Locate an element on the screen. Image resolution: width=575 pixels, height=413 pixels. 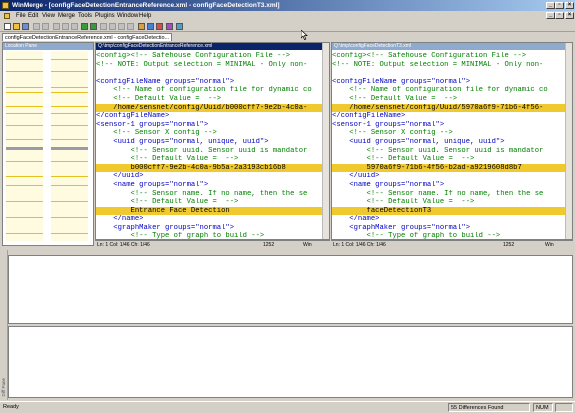
code-line-diff: 5970a6f9-71b6-4f56-b2ad-a9219608d8b7 is located at coordinates (452, 168).